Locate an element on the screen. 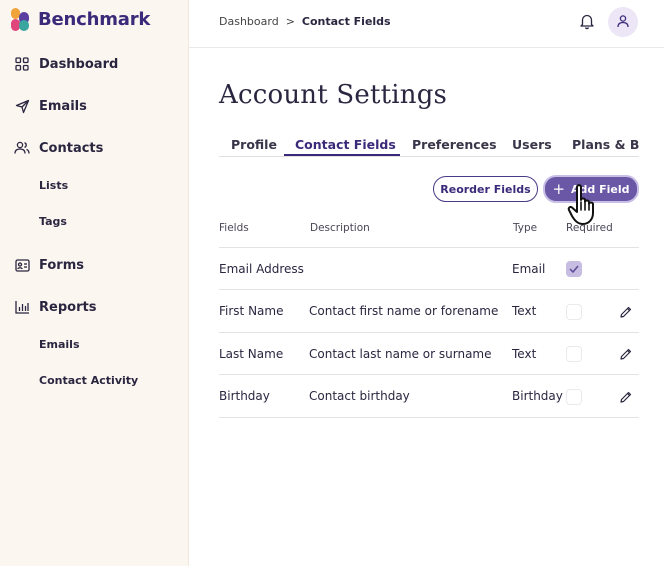  sidebar-item-forms: Forms is located at coordinates (49, 265).